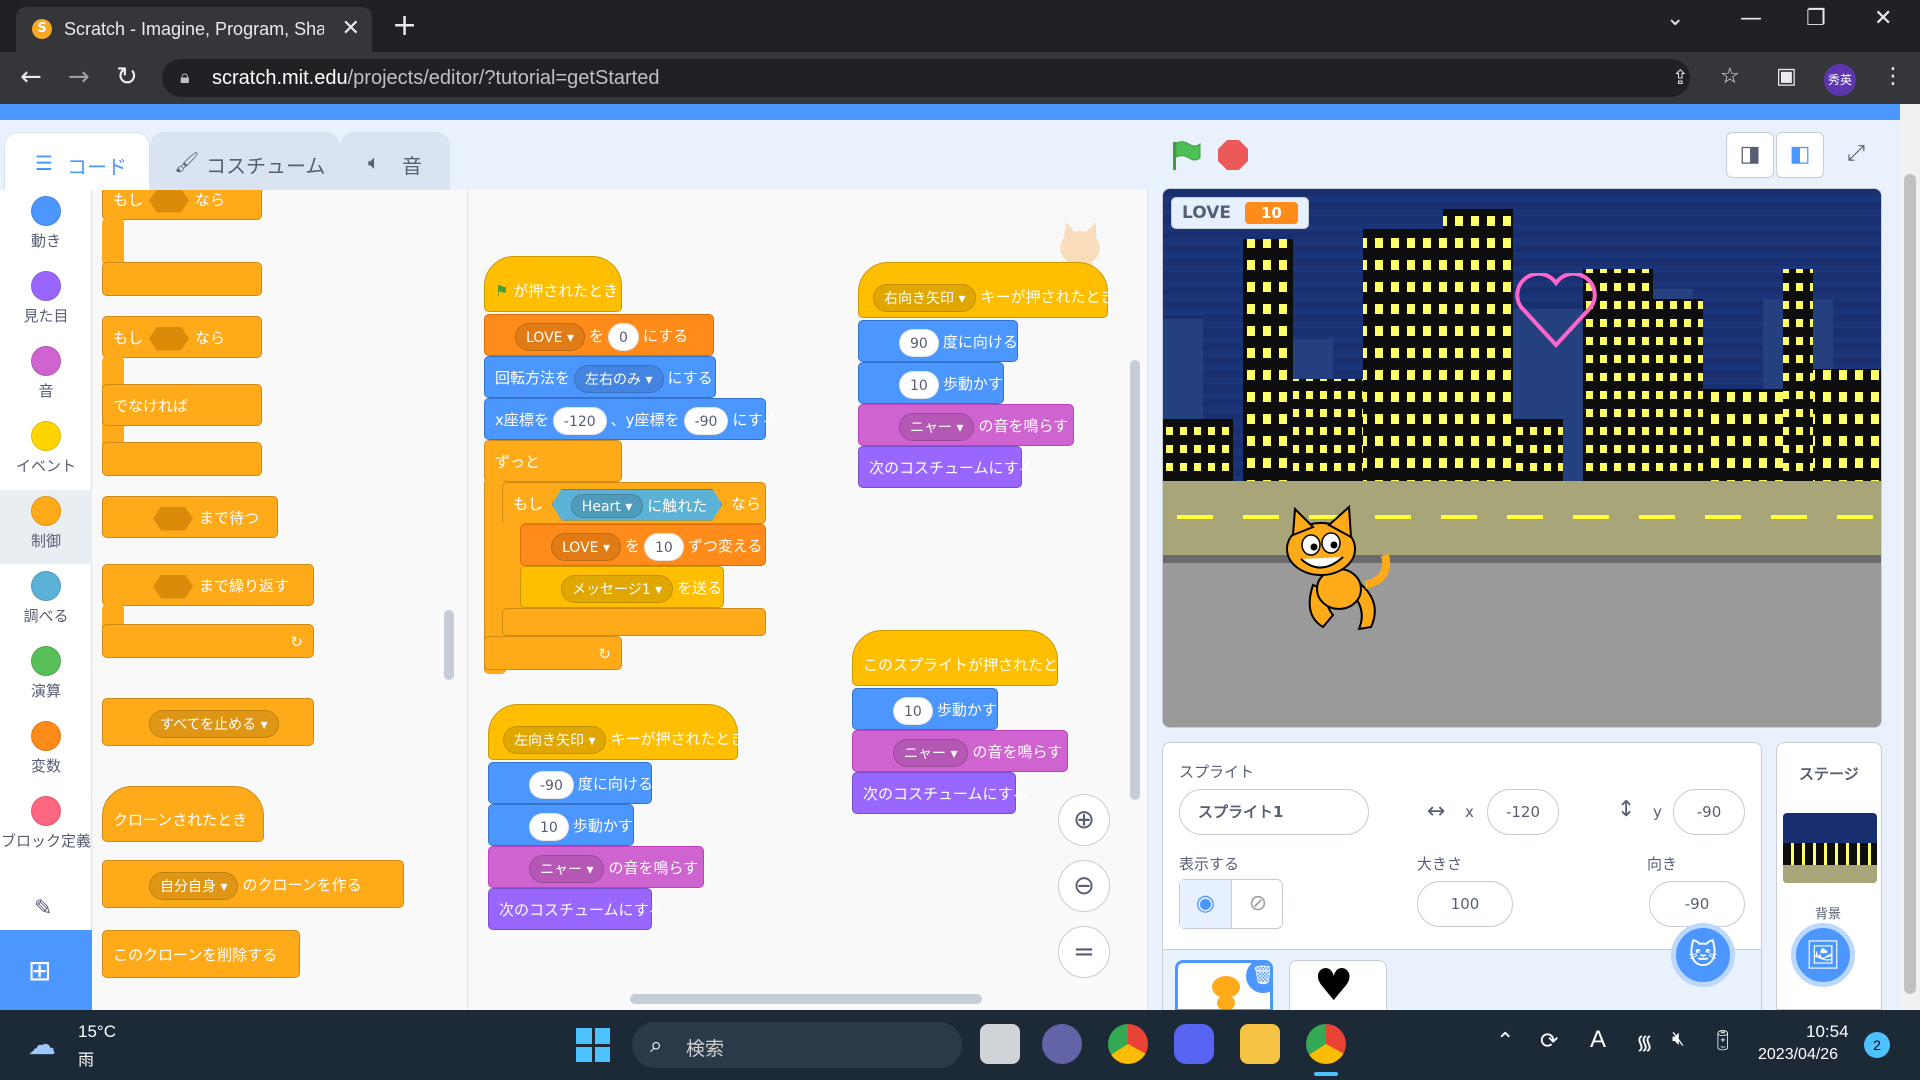  What do you see at coordinates (1816, 18) in the screenshot?
I see `restore-button: ❐` at bounding box center [1816, 18].